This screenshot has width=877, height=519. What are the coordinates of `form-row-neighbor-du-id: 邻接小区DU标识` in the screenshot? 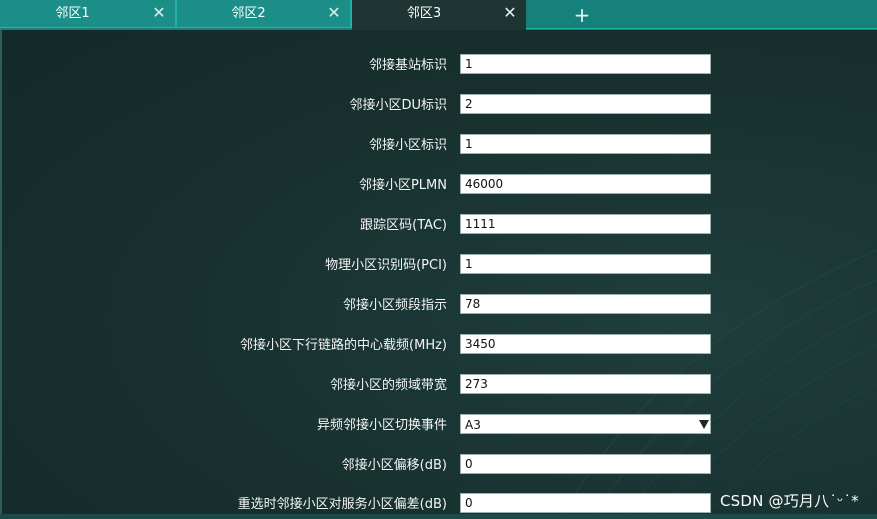 It's located at (438, 106).